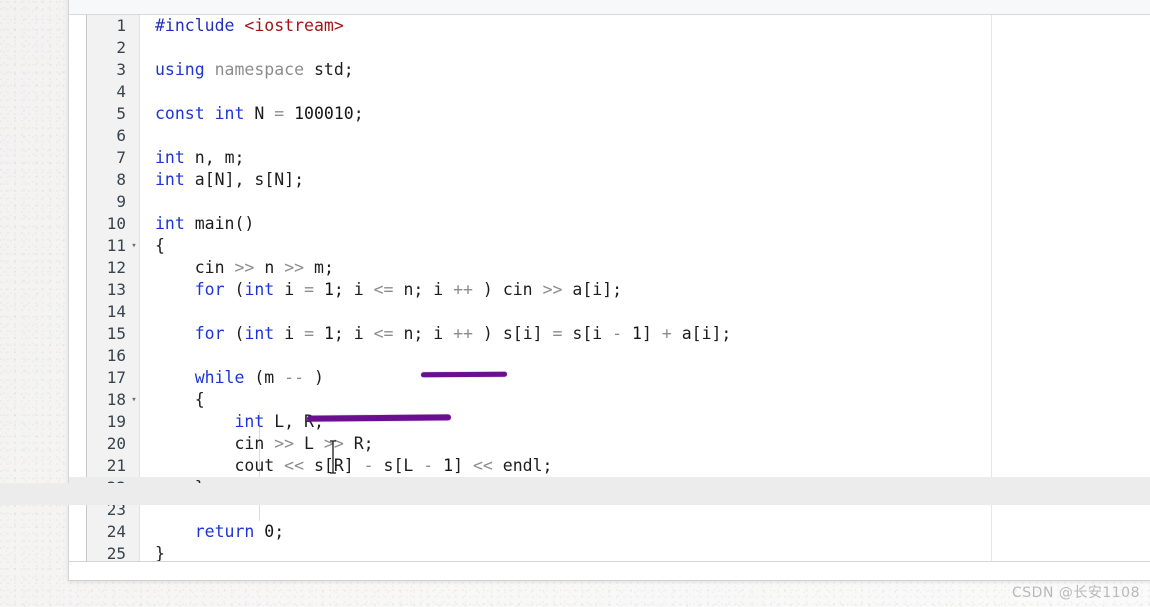  Describe the element at coordinates (304, 443) in the screenshot. I see `code-text-line-20: cin >> L >> R;` at that location.